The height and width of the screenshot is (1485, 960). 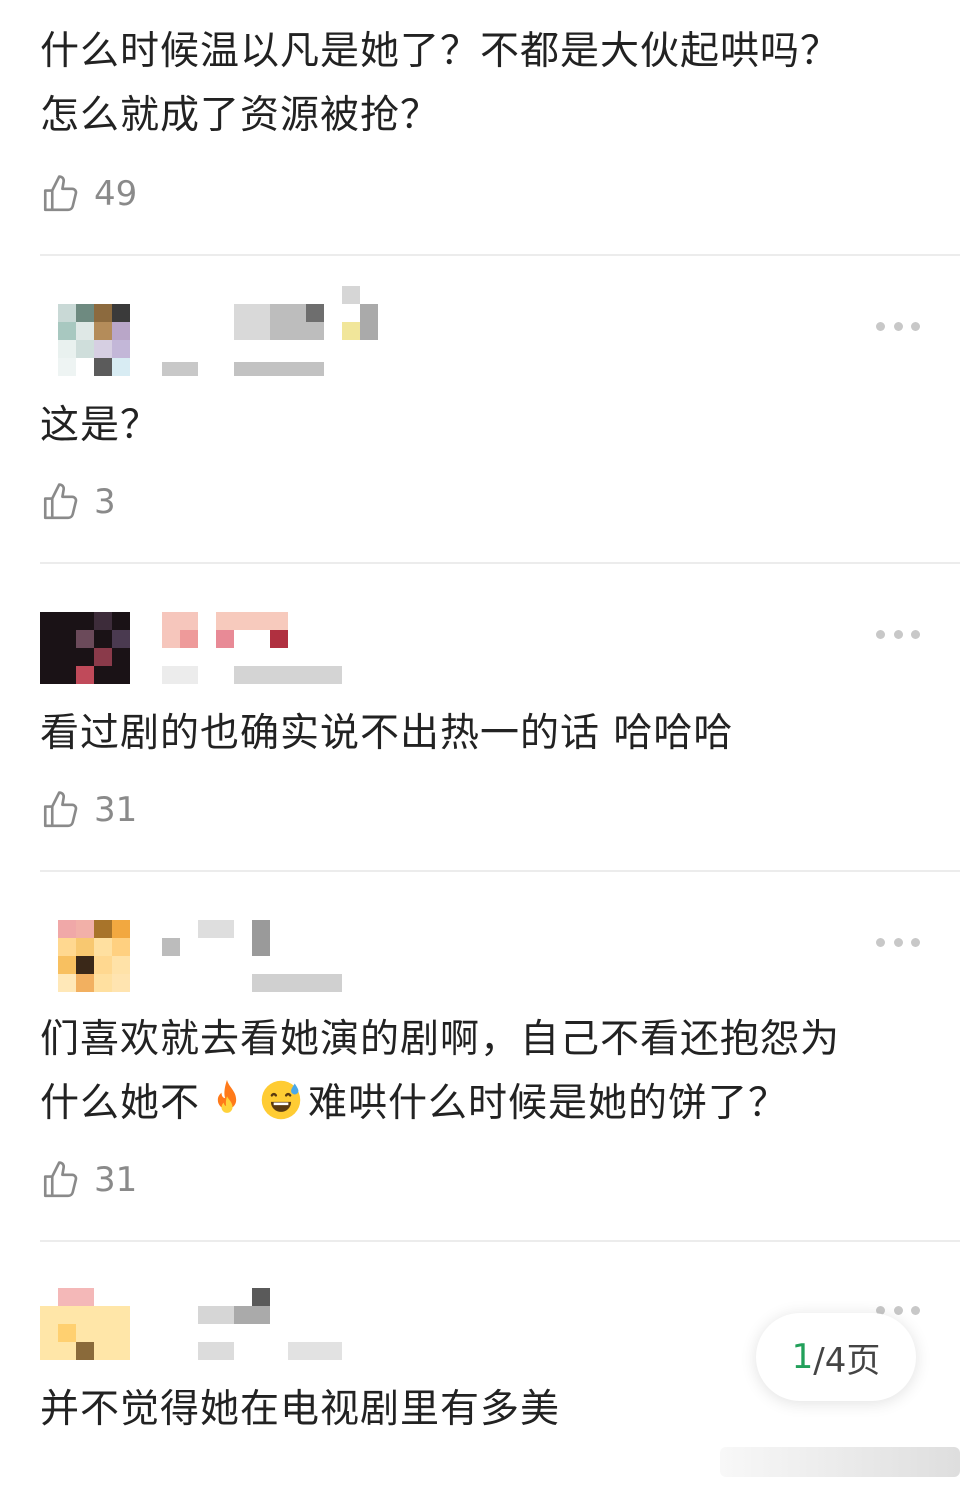 What do you see at coordinates (88, 194) in the screenshot?
I see `like-button: 49` at bounding box center [88, 194].